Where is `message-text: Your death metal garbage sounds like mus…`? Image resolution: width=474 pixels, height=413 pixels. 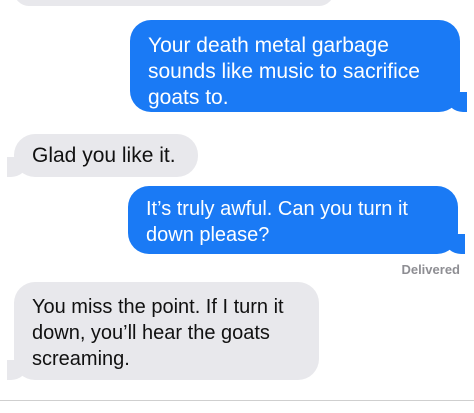
message-text: Your death metal garbage sounds like mus… is located at coordinates (284, 71).